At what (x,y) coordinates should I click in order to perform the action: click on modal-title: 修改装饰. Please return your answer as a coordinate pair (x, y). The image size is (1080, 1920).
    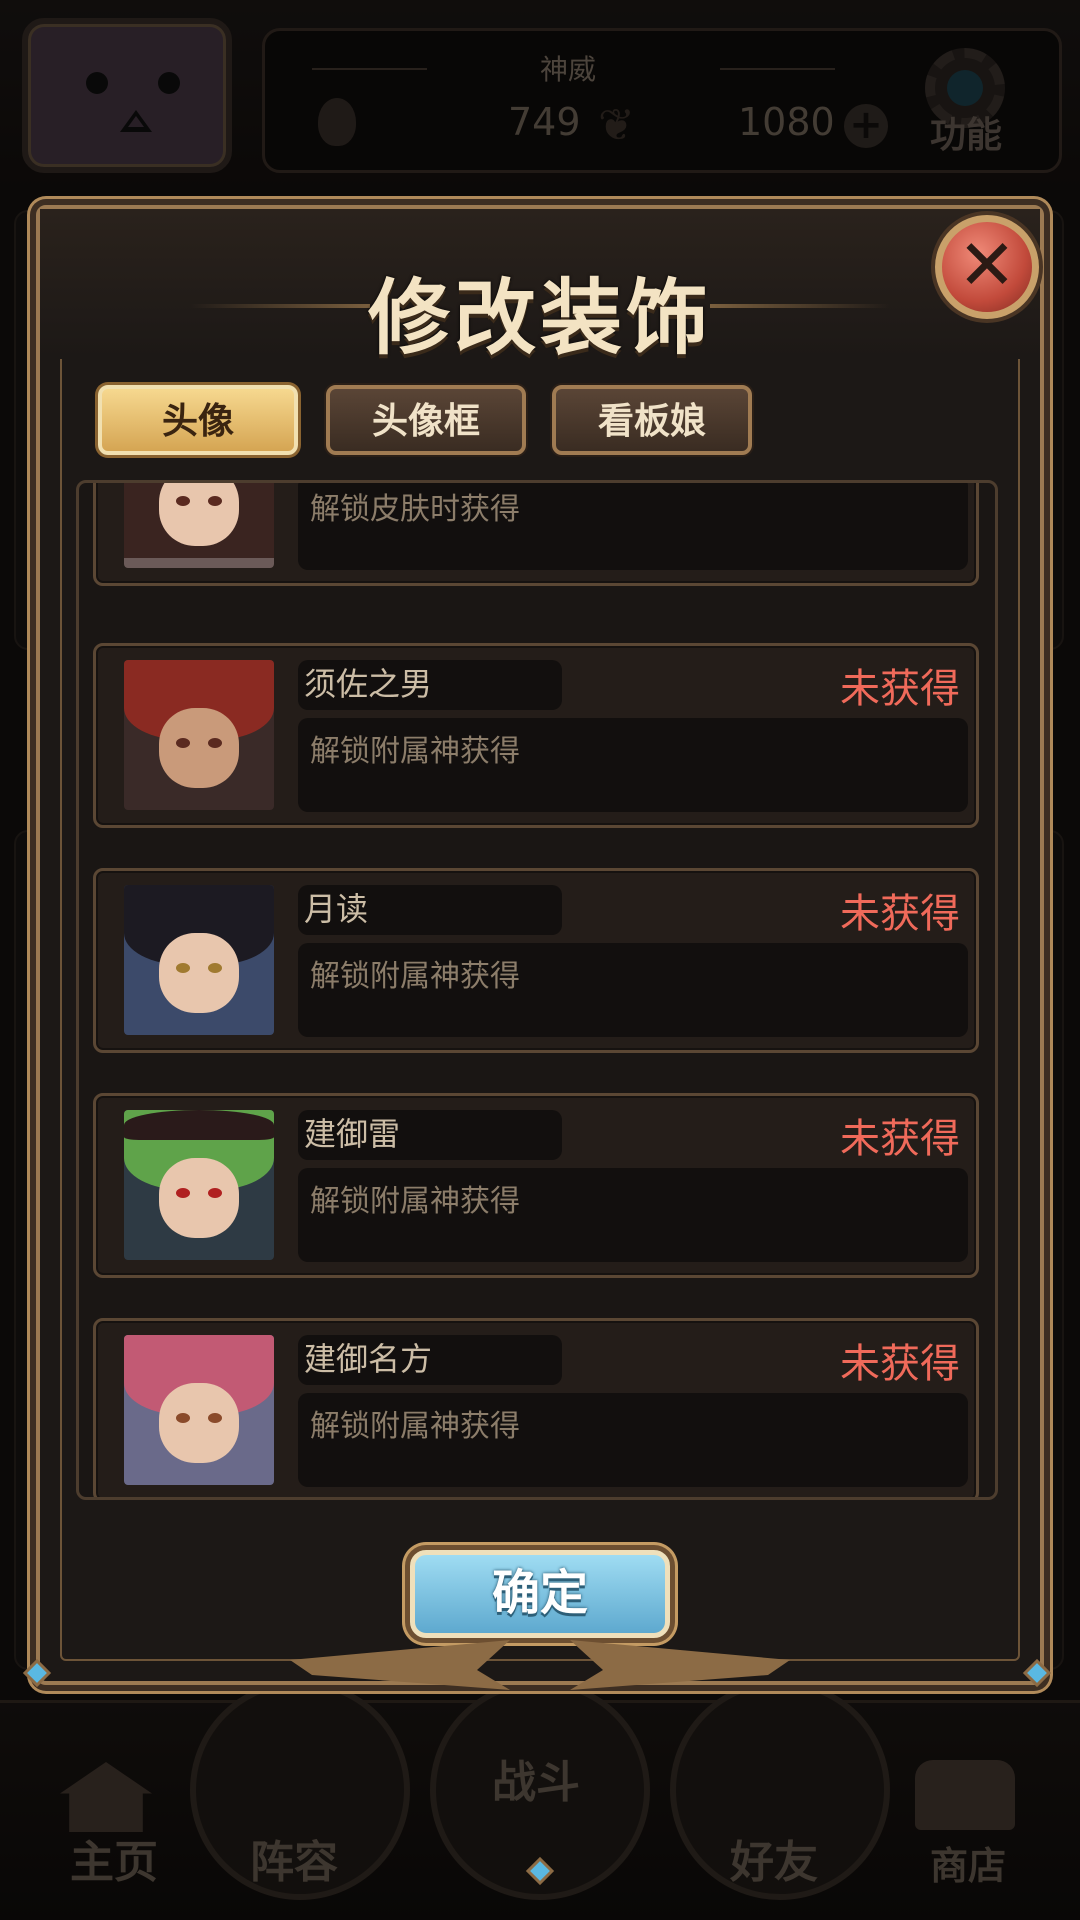
    Looking at the image, I should click on (539, 318).